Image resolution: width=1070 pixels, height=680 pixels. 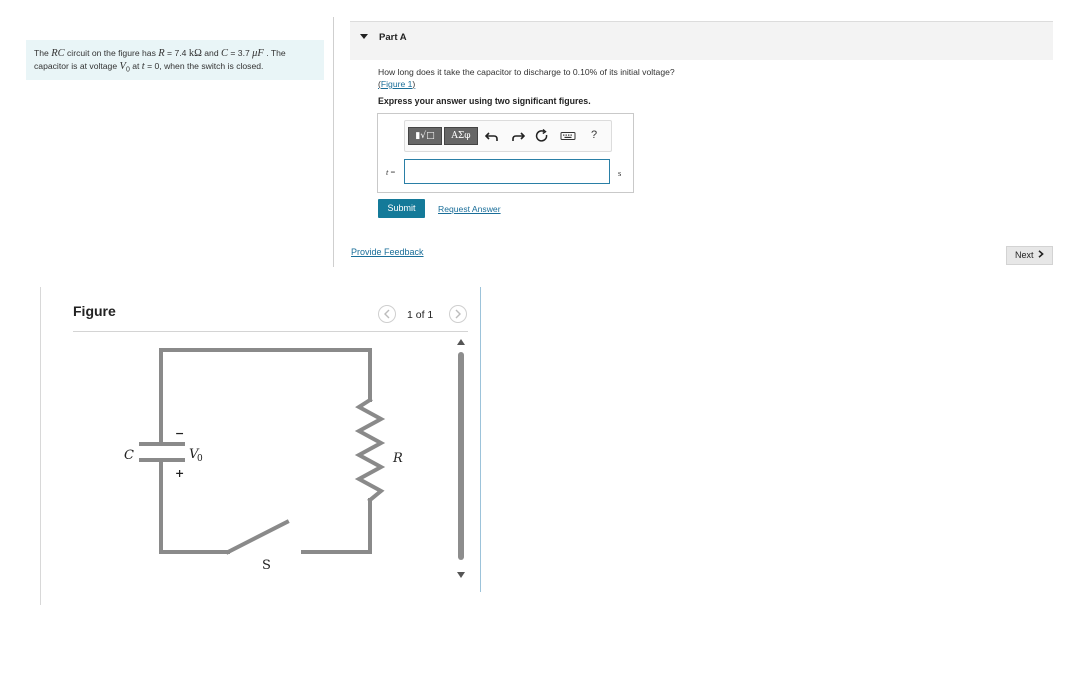 I want to click on figure-scrollbar, so click(x=461, y=456).